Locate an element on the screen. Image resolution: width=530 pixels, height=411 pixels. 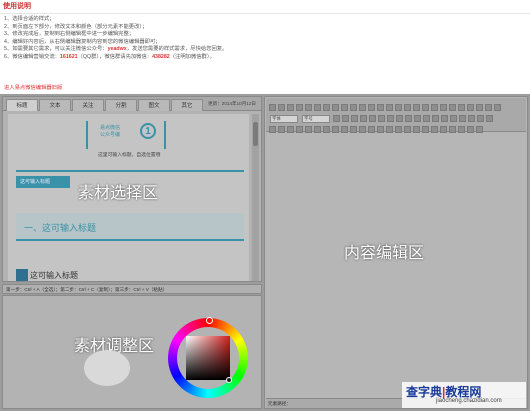
color-saturation-square is located at coordinates (208, 358).